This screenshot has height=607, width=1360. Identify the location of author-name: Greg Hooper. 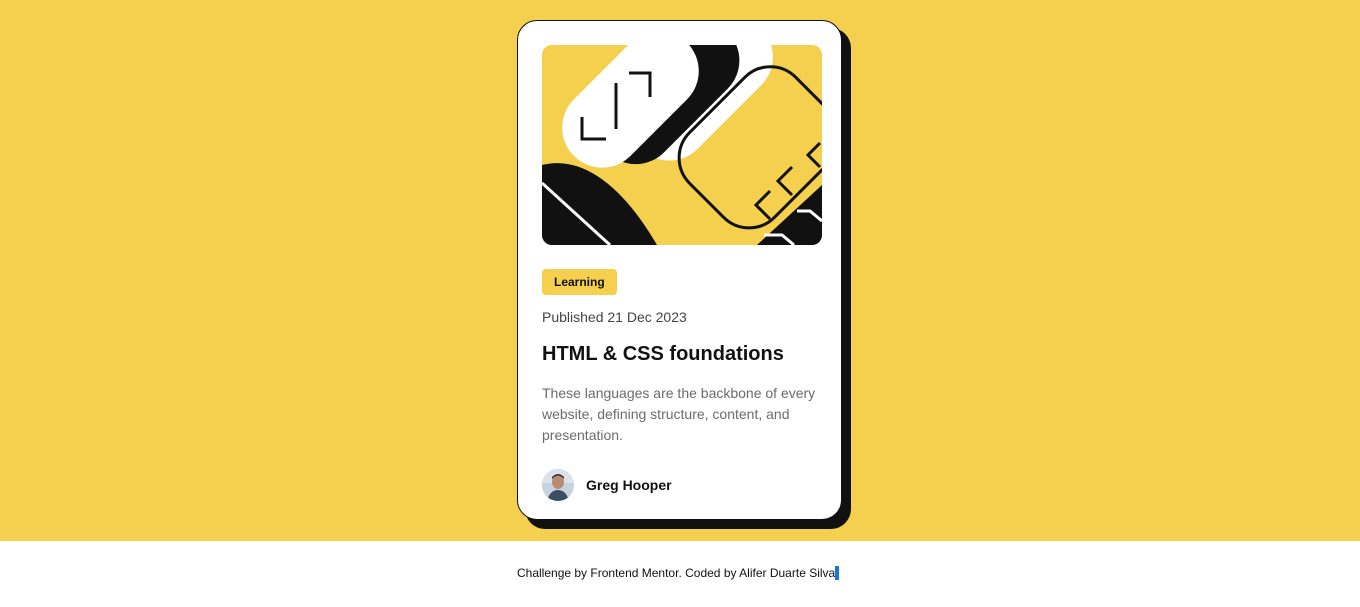
(629, 485).